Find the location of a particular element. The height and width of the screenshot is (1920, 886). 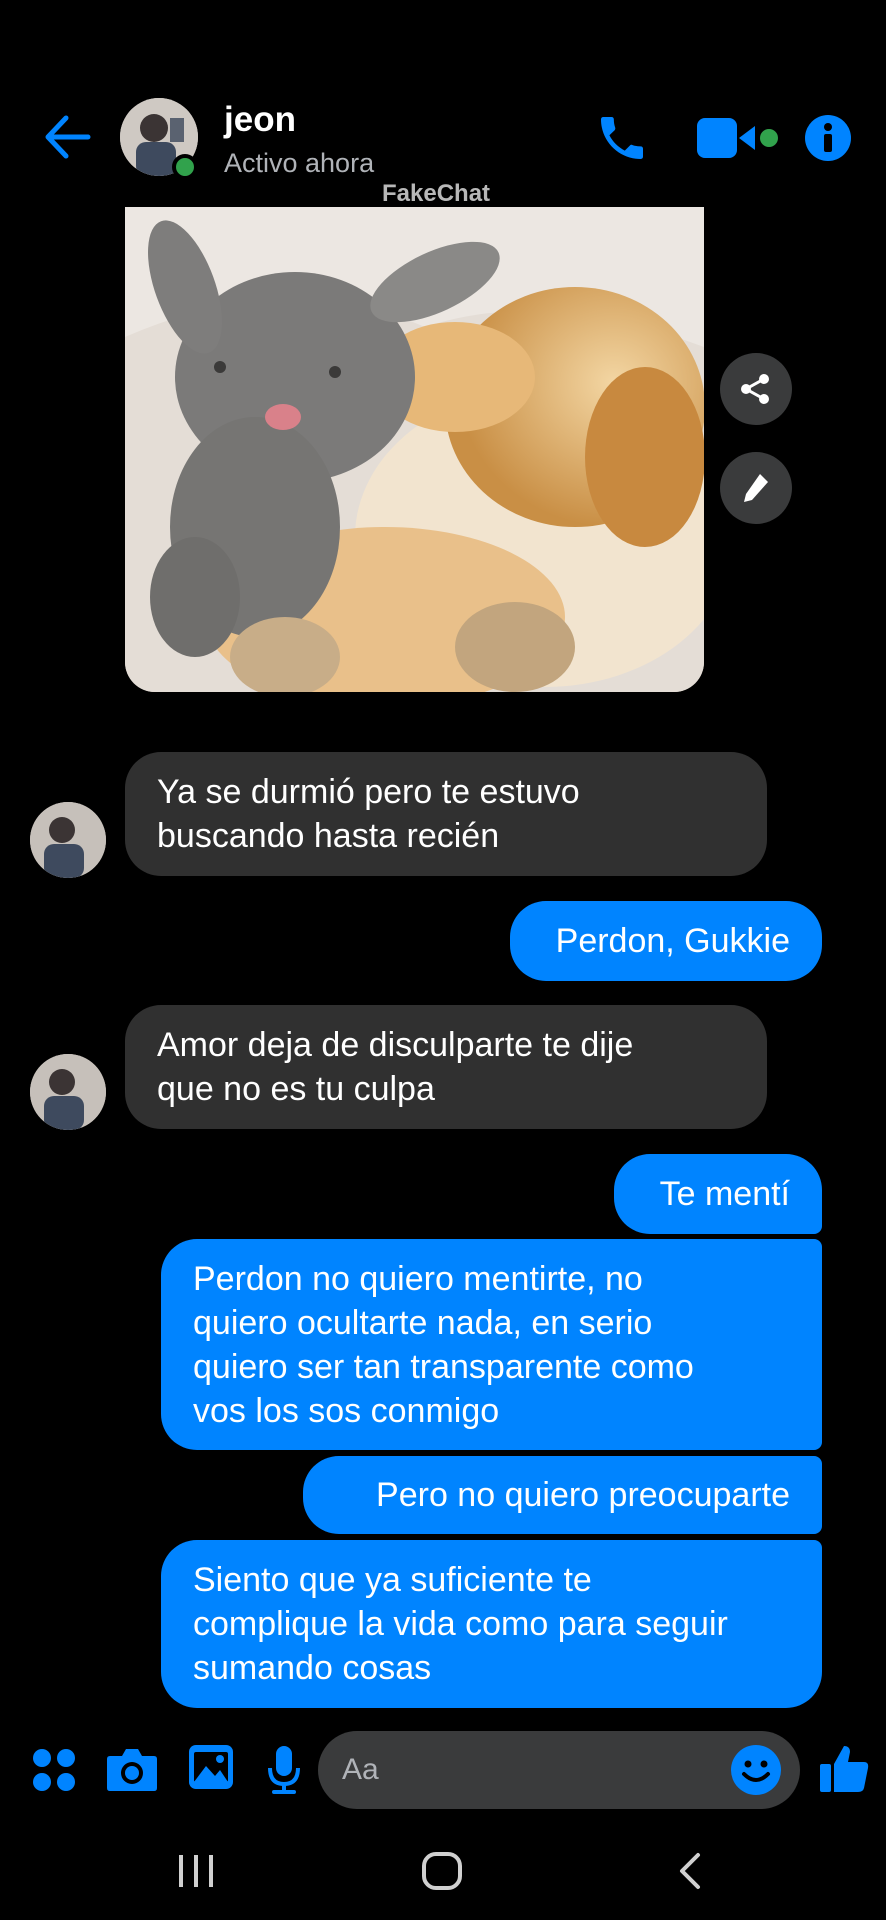

recent-apps-icon is located at coordinates (196, 1871).